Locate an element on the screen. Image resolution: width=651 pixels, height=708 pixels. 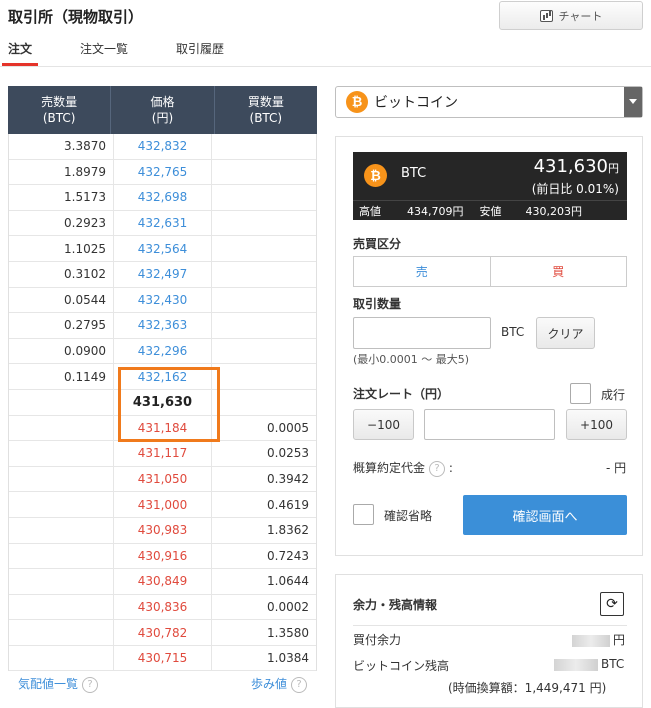
ask-row: 0.2923 432,631 is located at coordinates (162, 223).